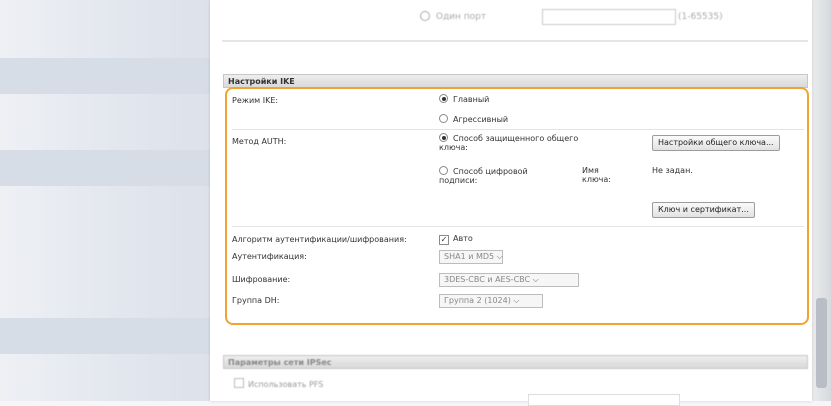  I want to click on bottom-input, so click(604, 400).